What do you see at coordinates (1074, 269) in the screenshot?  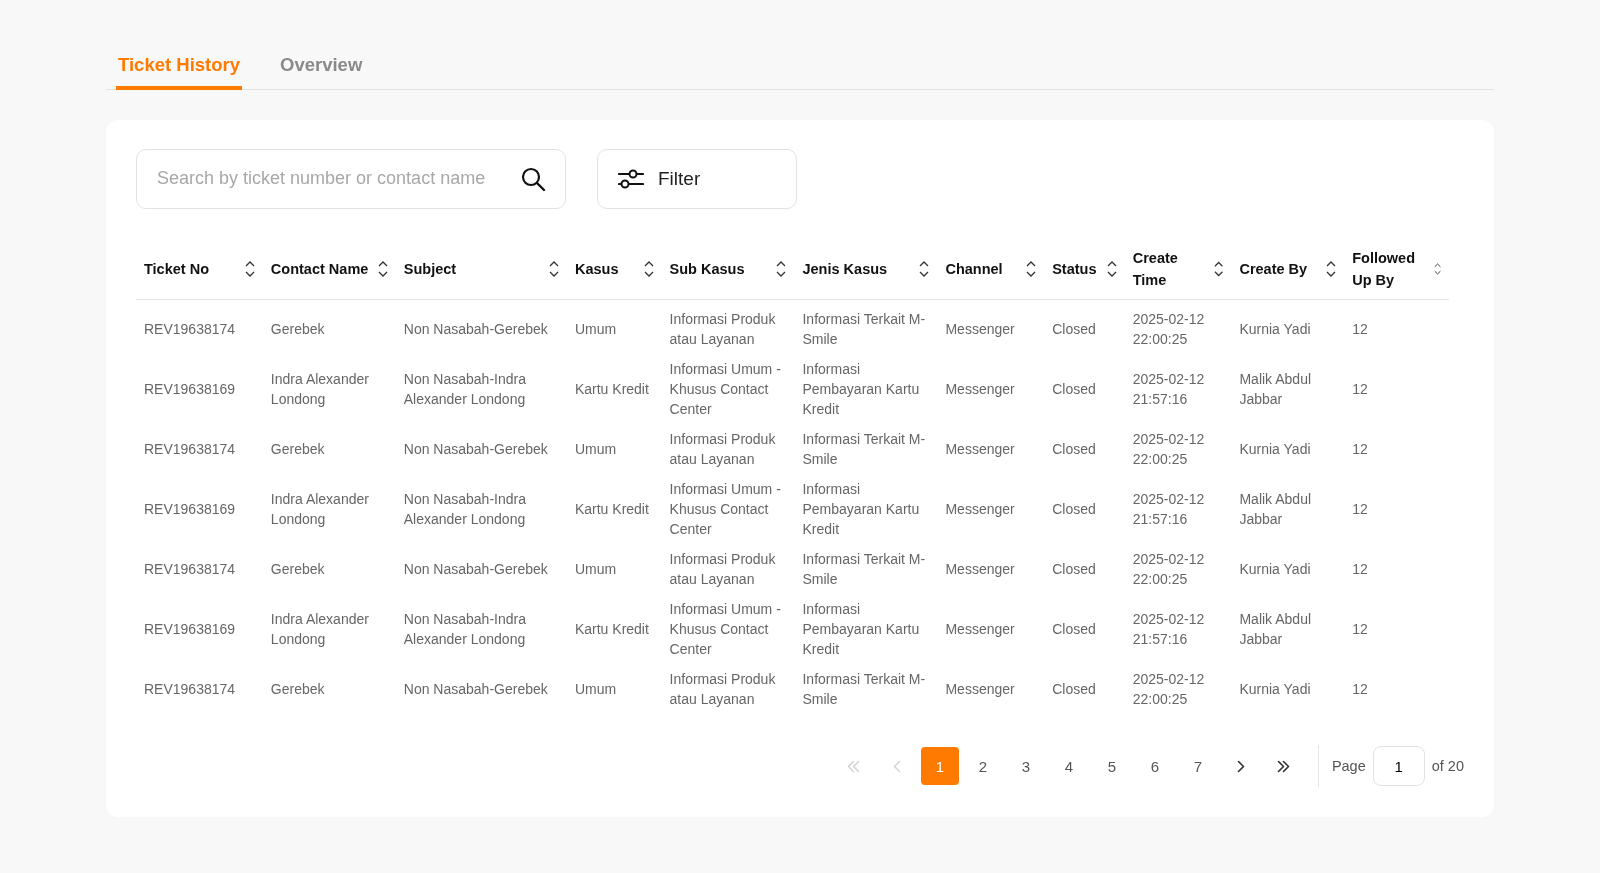 I see `column-header: Status` at bounding box center [1074, 269].